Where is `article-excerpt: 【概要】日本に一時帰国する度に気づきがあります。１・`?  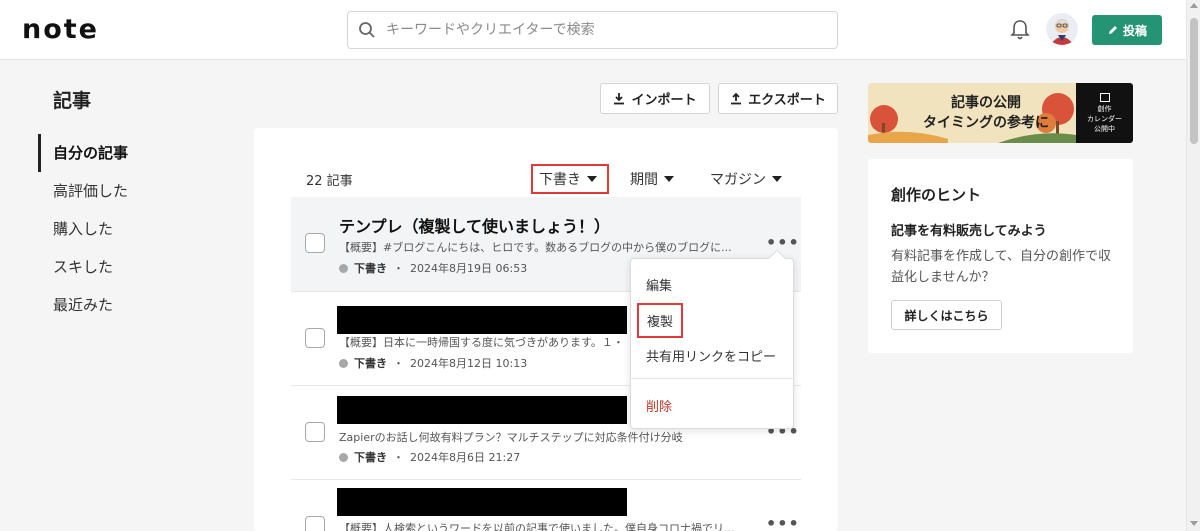
article-excerpt: 【概要】日本に一時帰国する度に気づきがあります。１・ is located at coordinates (481, 342).